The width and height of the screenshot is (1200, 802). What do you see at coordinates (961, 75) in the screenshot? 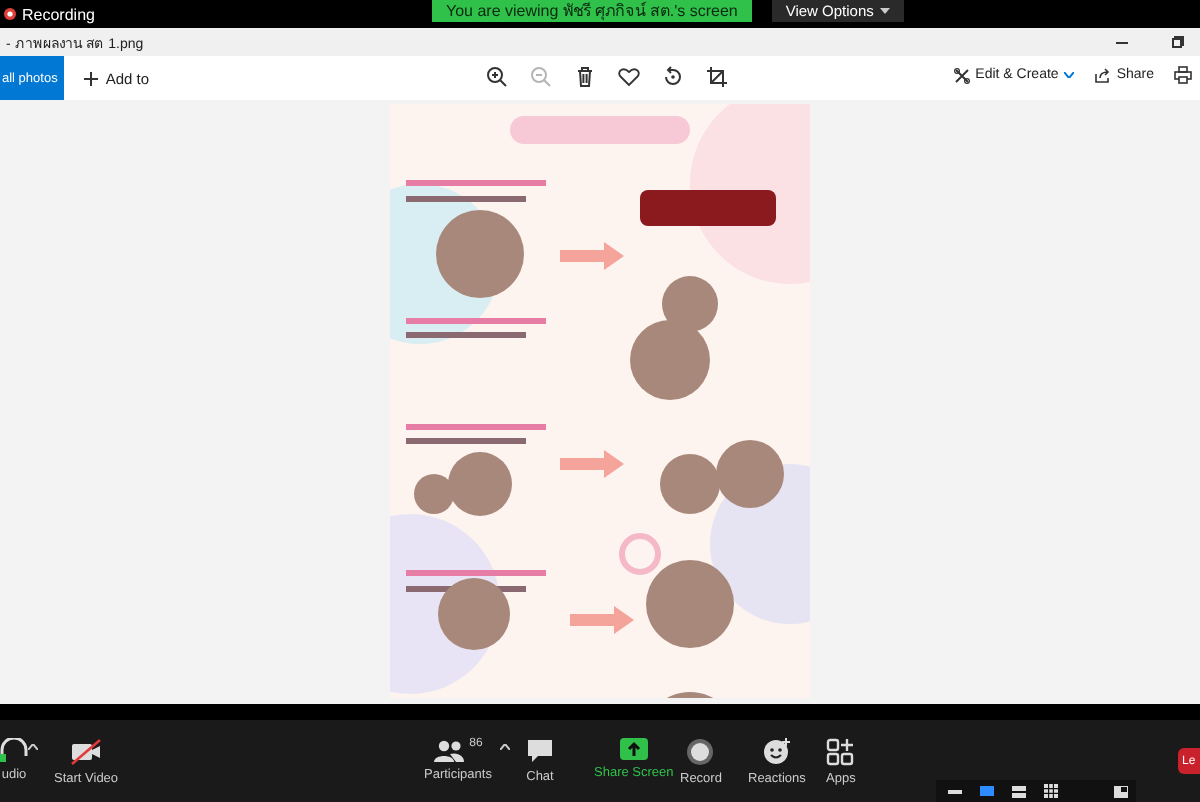
I see `edit-icon` at bounding box center [961, 75].